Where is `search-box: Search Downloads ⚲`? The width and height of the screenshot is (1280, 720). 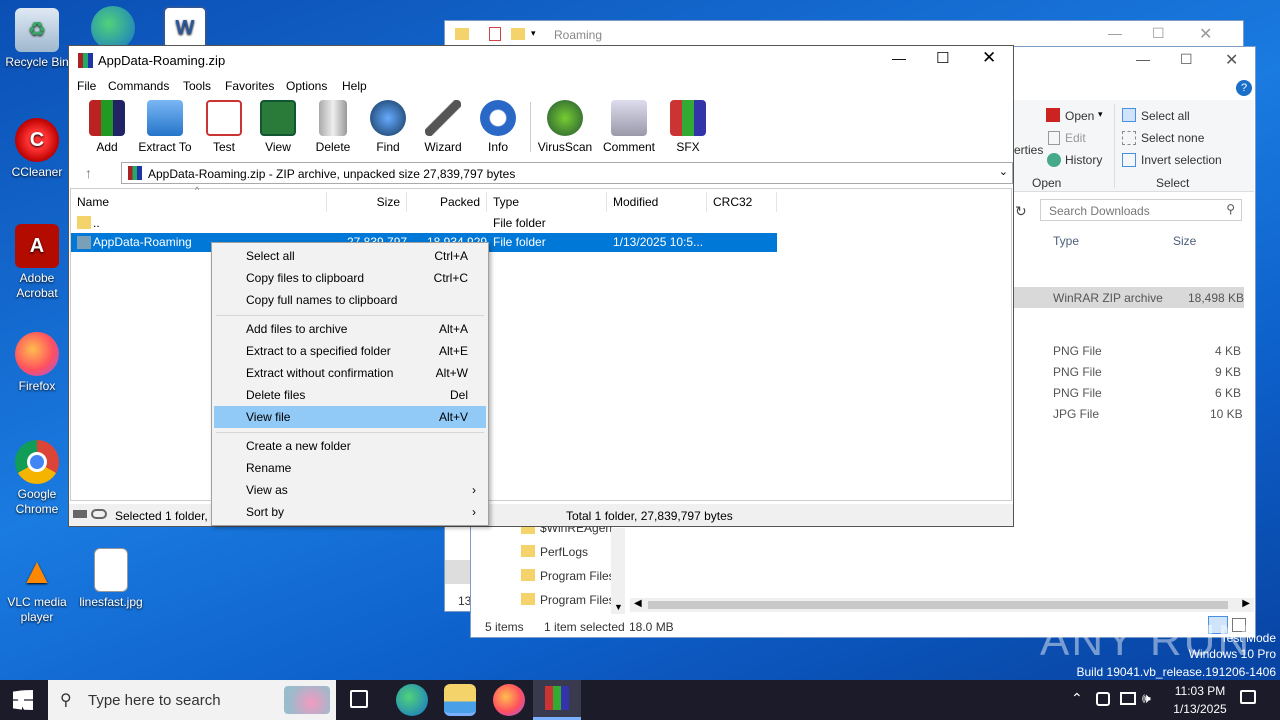 search-box: Search Downloads ⚲ is located at coordinates (1141, 210).